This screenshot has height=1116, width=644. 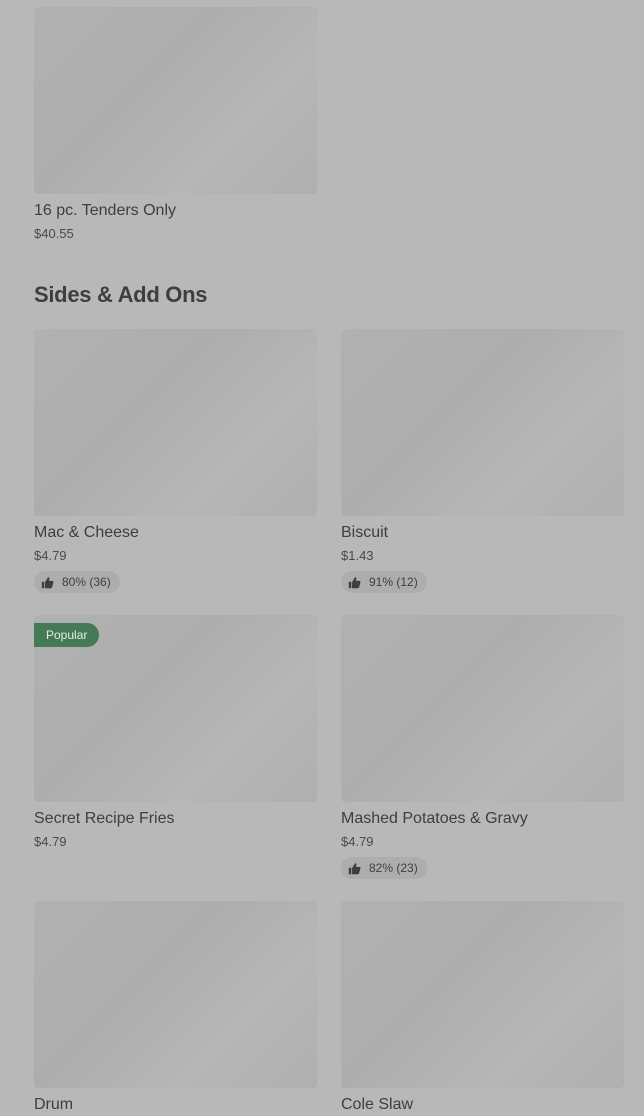 I want to click on rating-badge: 91% (12), so click(x=384, y=582).